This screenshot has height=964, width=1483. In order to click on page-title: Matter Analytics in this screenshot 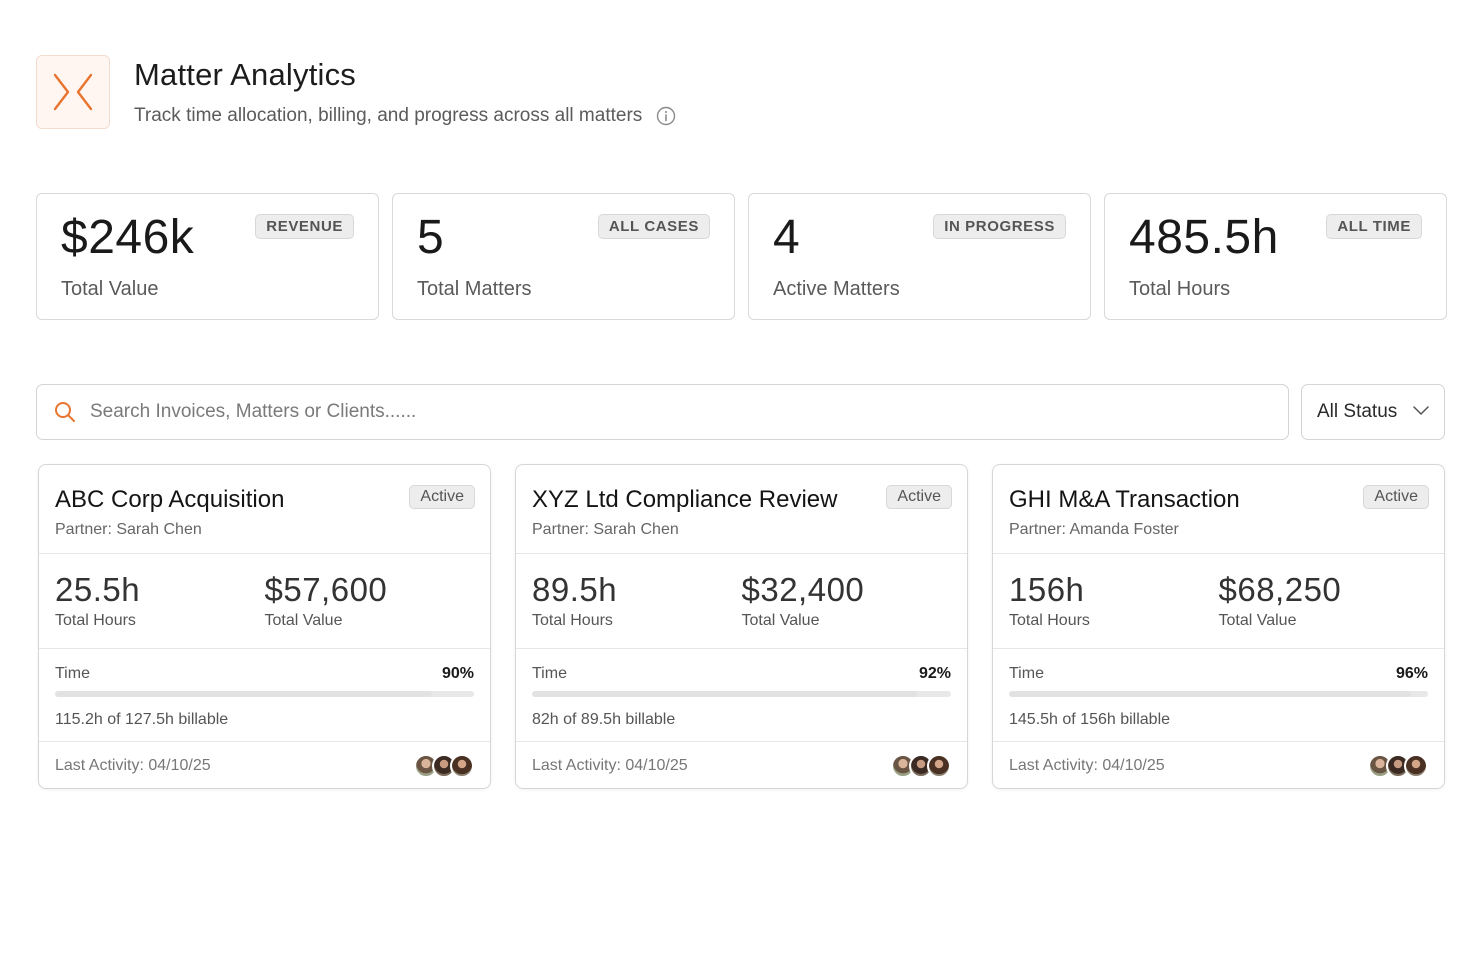, I will do `click(245, 74)`.